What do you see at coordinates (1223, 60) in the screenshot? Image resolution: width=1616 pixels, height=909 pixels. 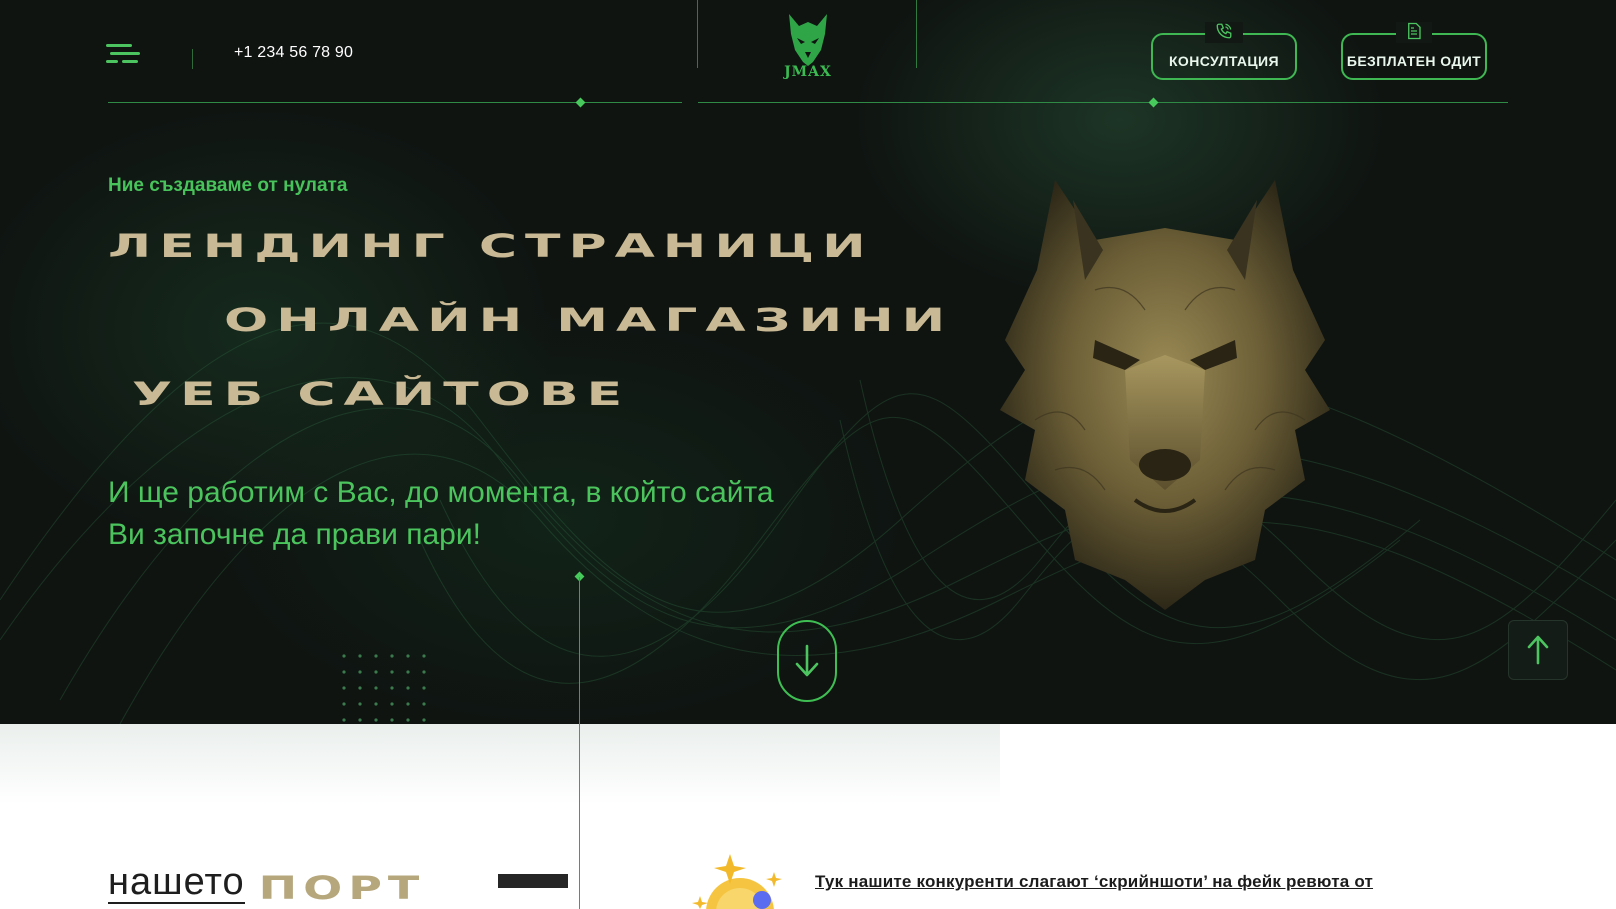 I see `consultation-label: КОНСУЛТАЦИЯ` at bounding box center [1223, 60].